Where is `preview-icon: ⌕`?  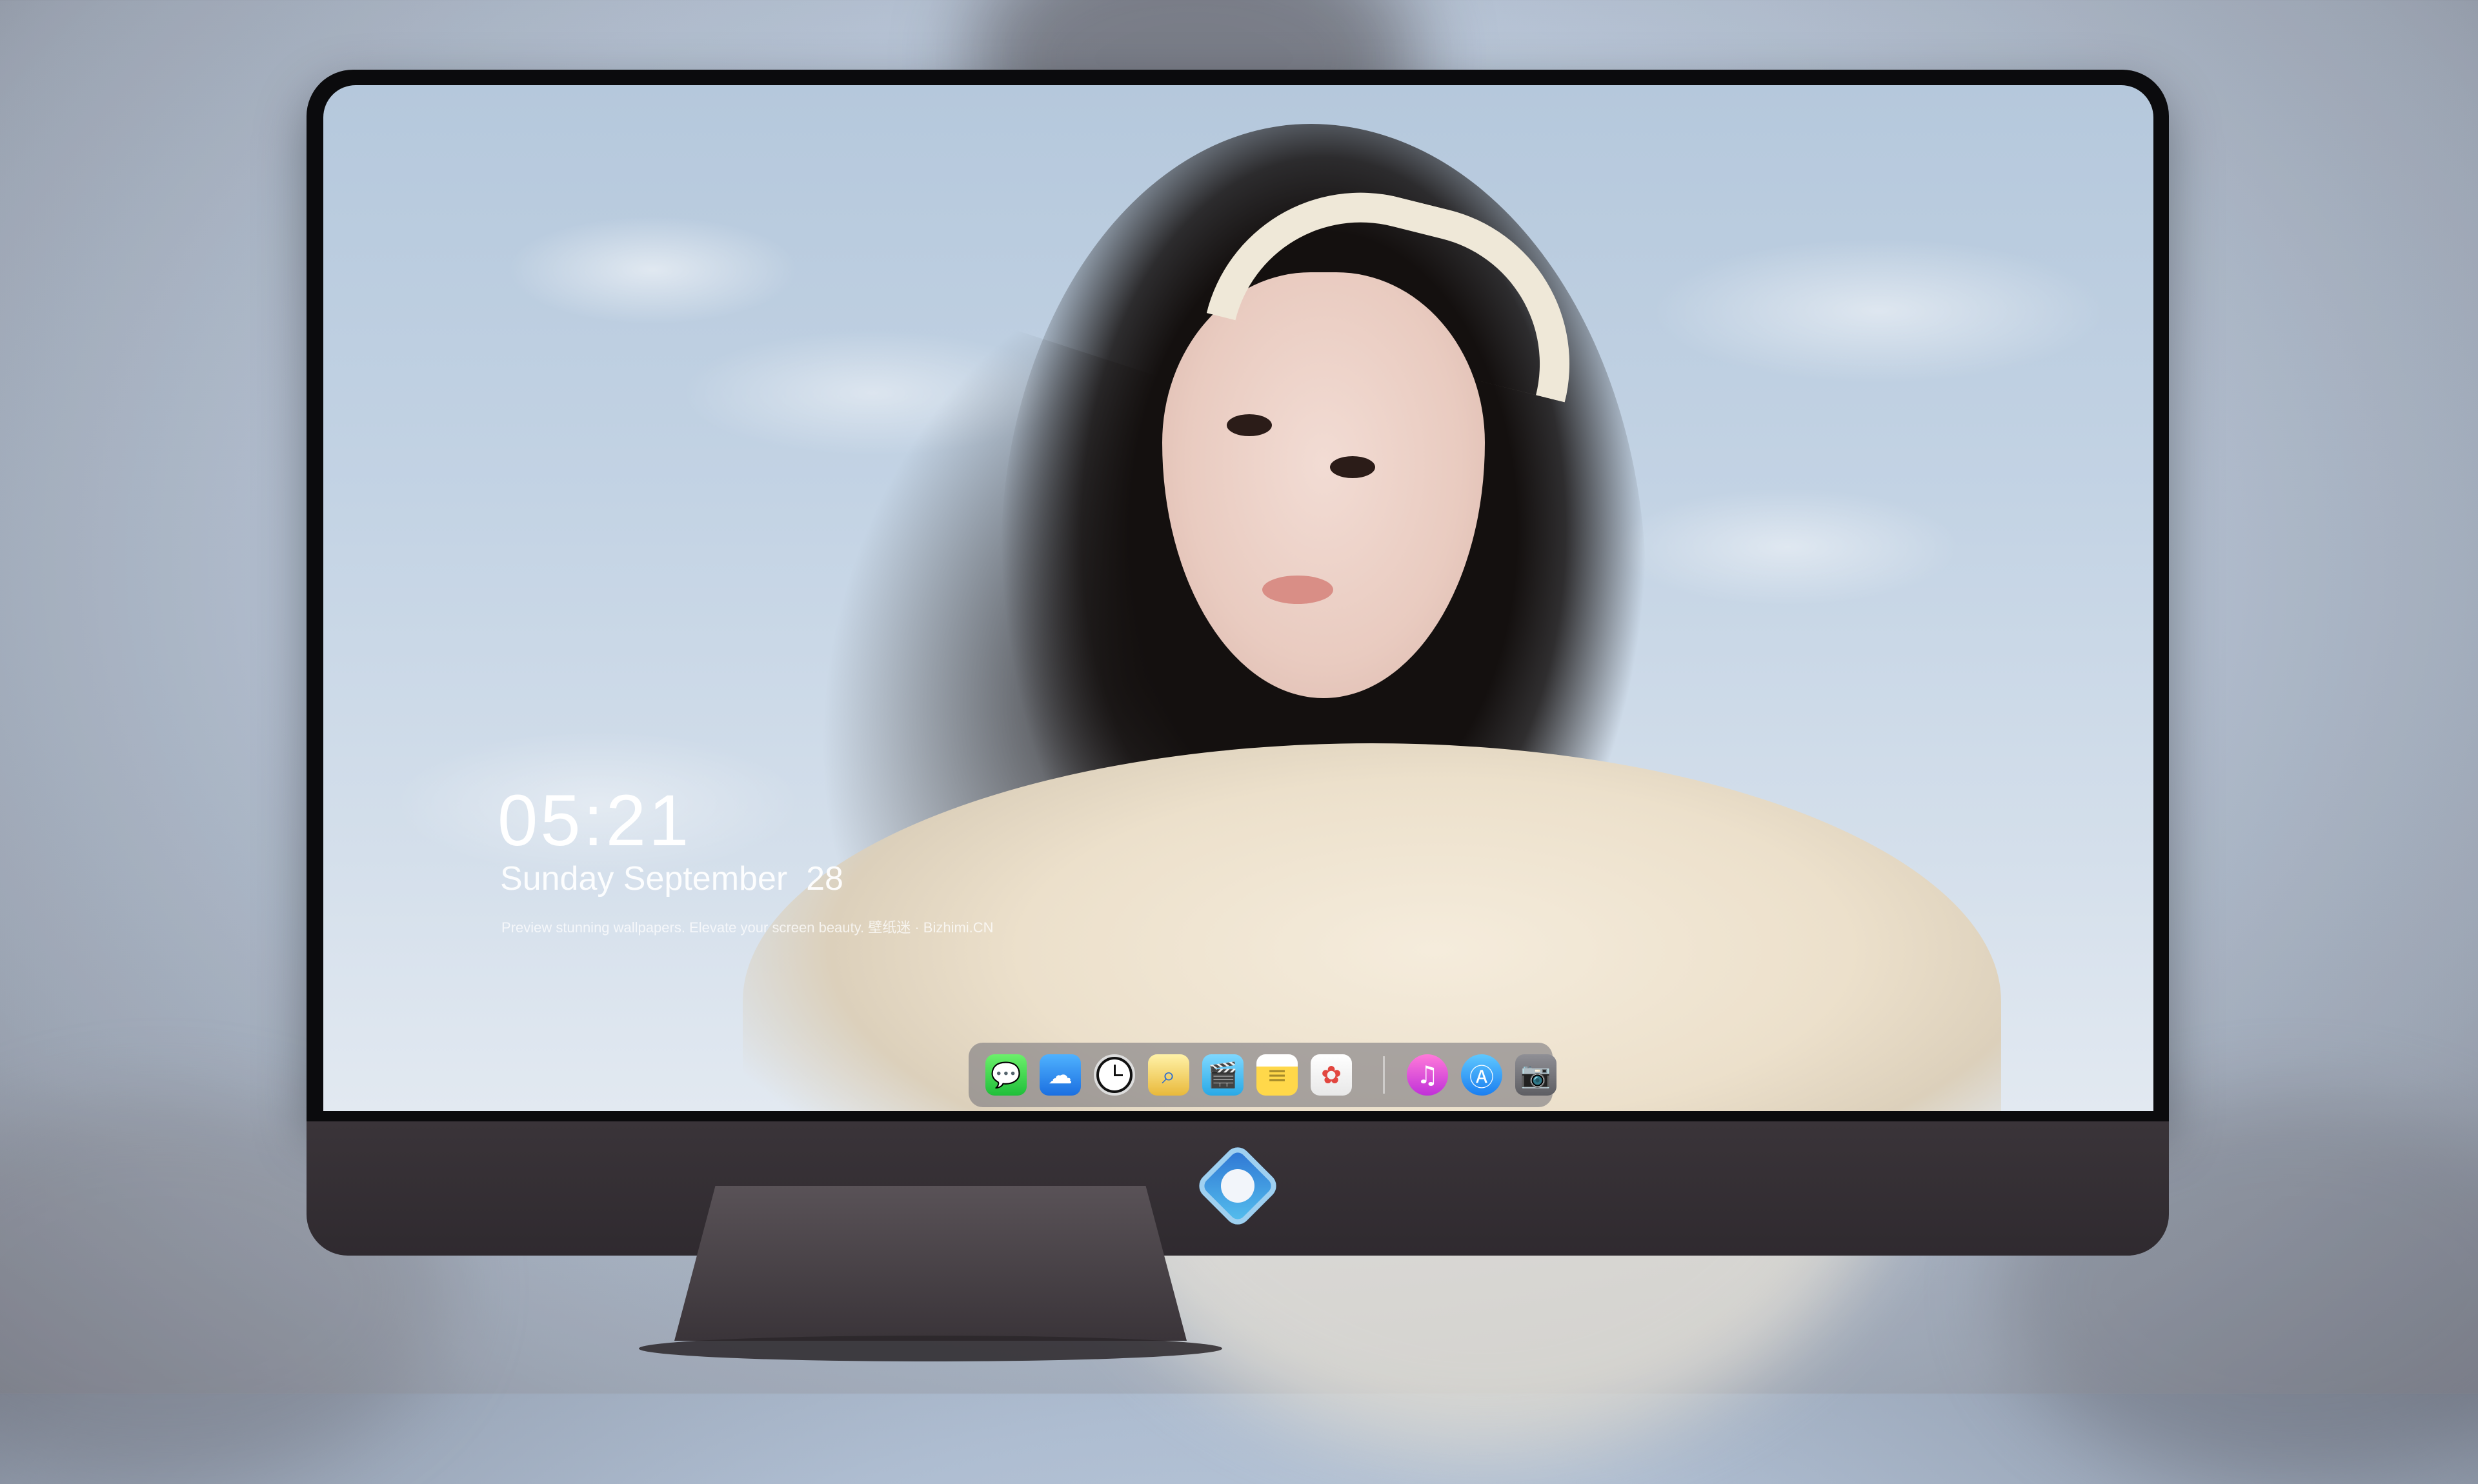 preview-icon: ⌕ is located at coordinates (1168, 1075).